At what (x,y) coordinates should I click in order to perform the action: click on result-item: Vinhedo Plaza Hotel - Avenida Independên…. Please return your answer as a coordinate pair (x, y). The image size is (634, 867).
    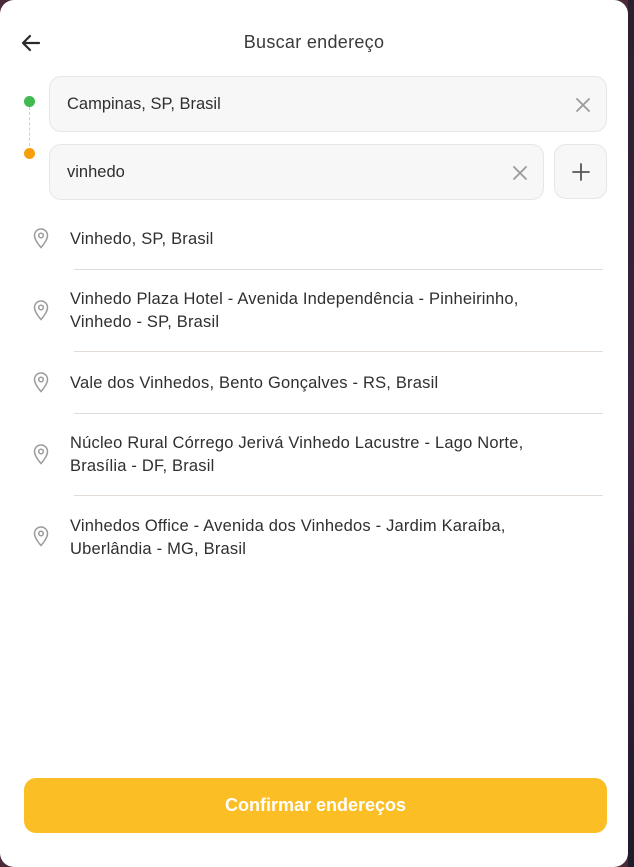
    Looking at the image, I should click on (314, 310).